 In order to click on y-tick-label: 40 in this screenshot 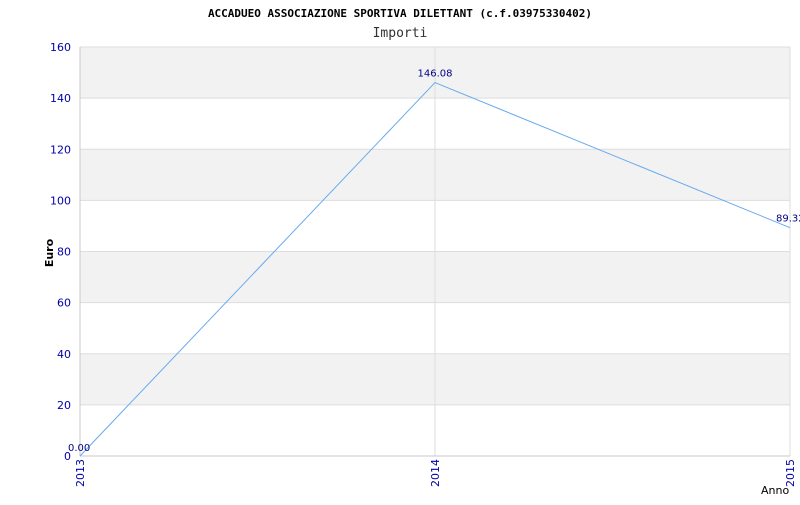, I will do `click(64, 354)`.